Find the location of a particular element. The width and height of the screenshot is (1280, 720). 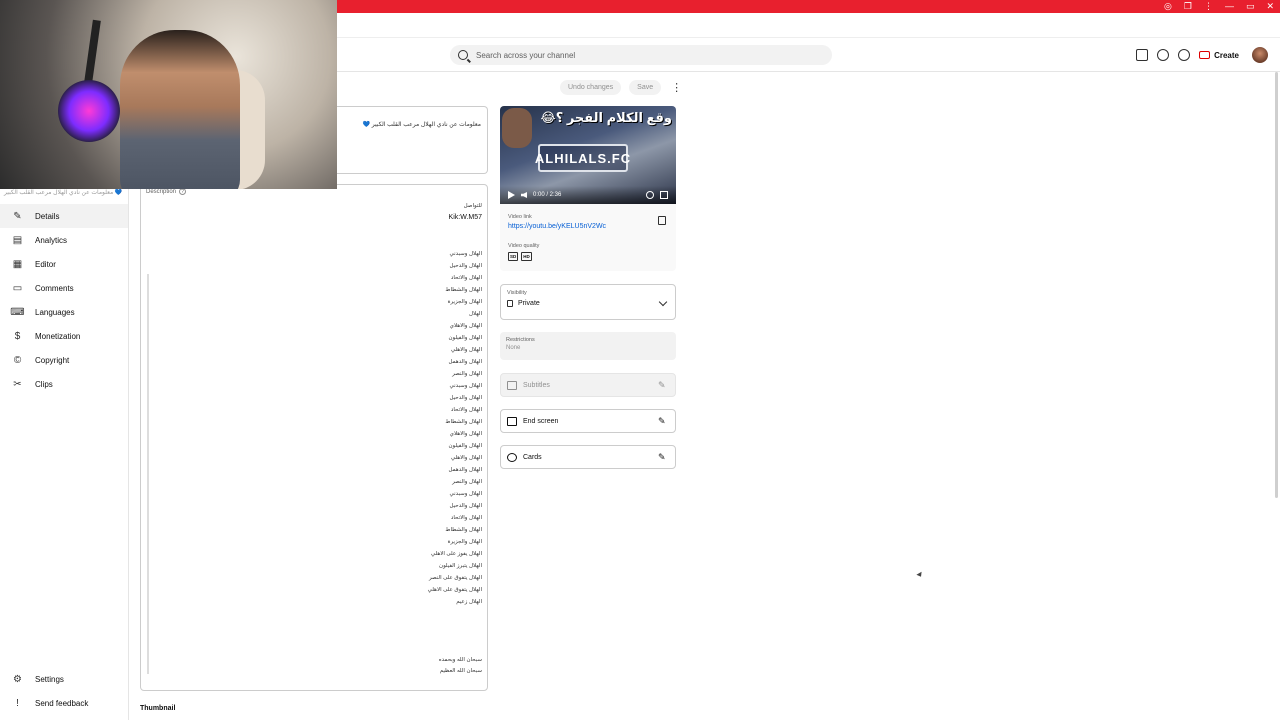

description-line: الهلال والجزيرة is located at coordinates (464, 302).